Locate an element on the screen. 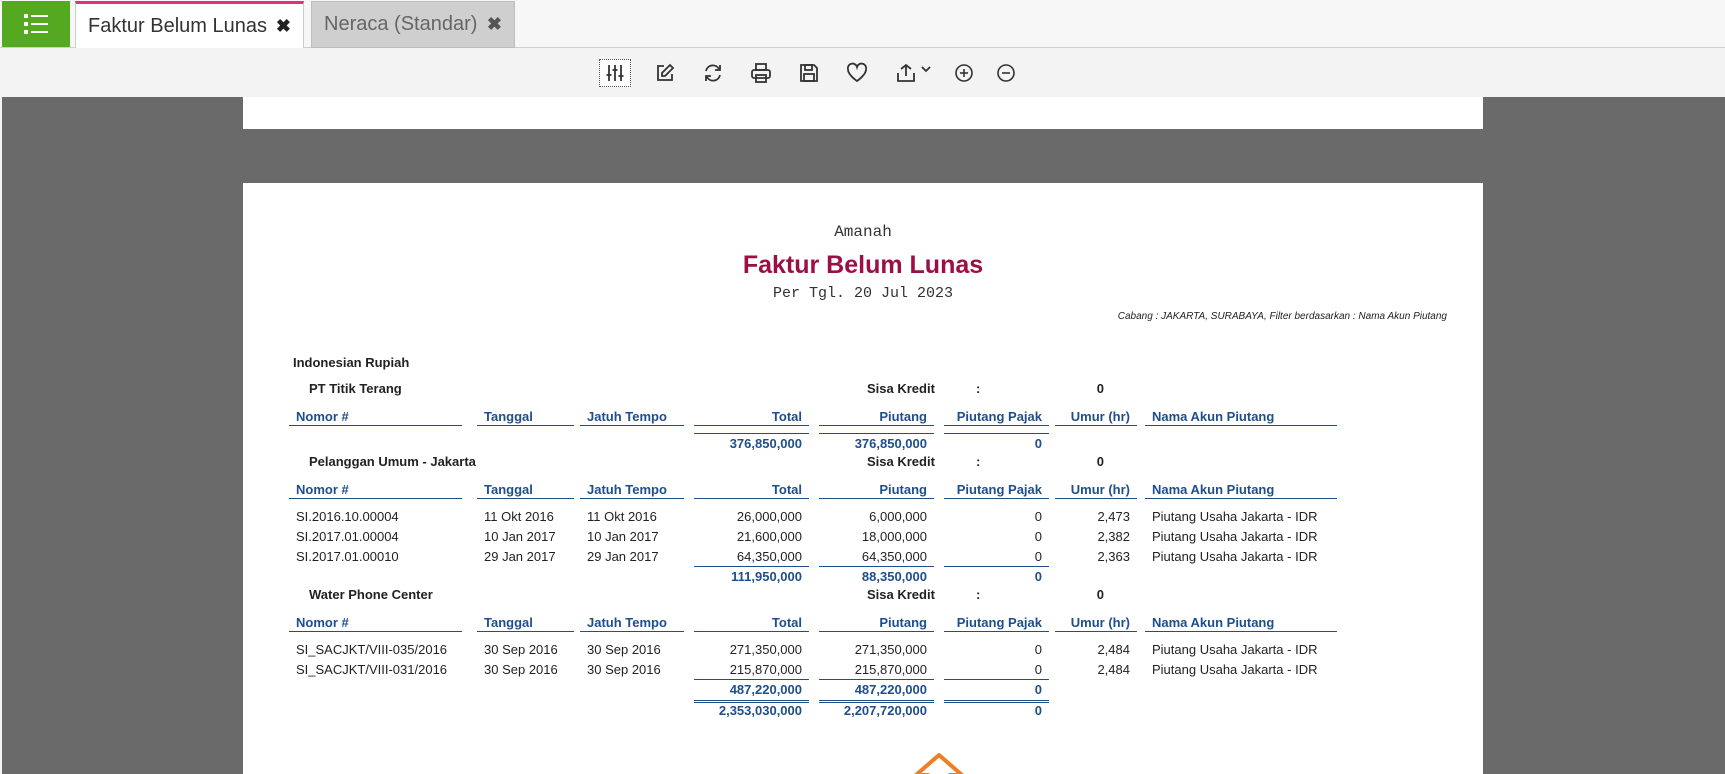 This screenshot has width=1725, height=774. report-toolbar is located at coordinates (862, 73).